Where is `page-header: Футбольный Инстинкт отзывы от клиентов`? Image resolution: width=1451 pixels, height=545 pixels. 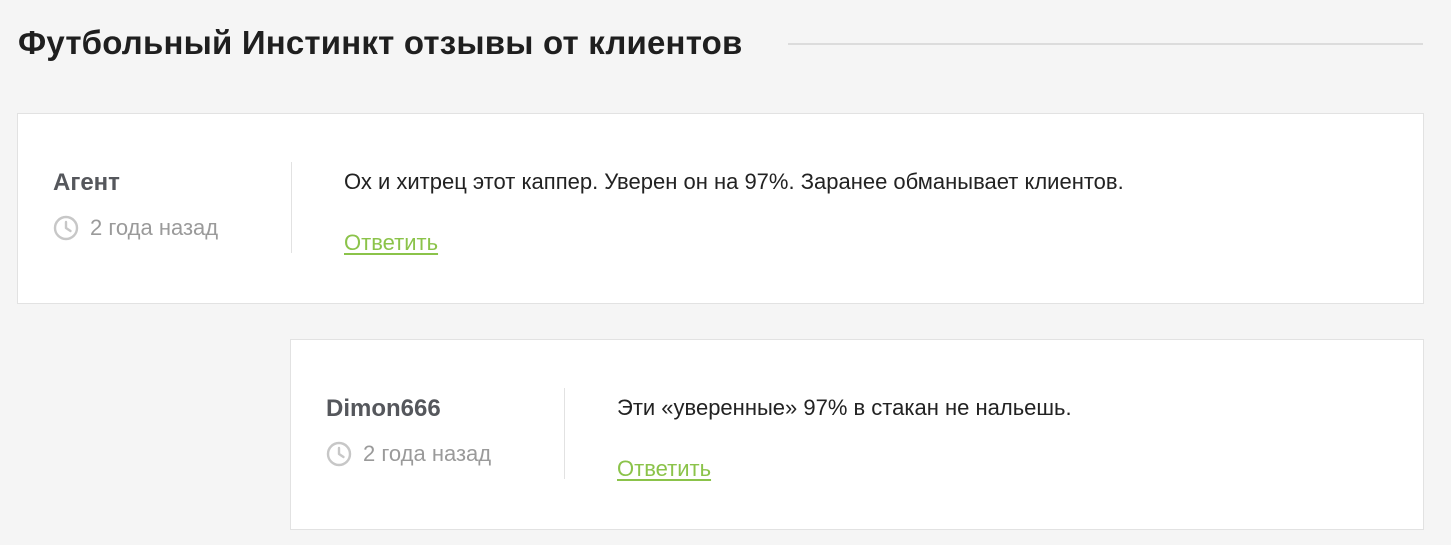
page-header: Футбольный Инстинкт отзывы от клиентов is located at coordinates (720, 43).